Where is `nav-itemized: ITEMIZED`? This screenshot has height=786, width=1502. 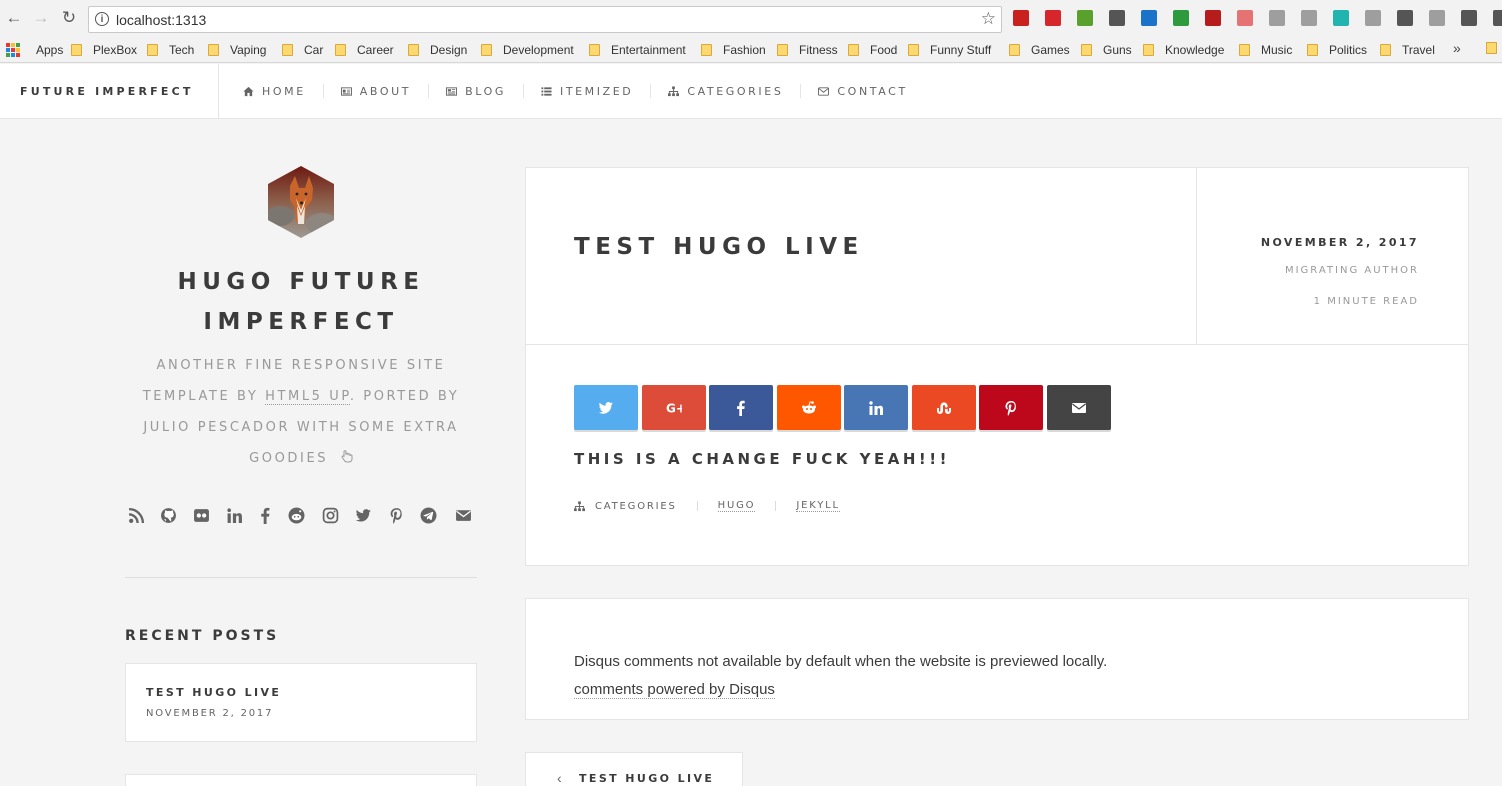 nav-itemized: ITEMIZED is located at coordinates (586, 91).